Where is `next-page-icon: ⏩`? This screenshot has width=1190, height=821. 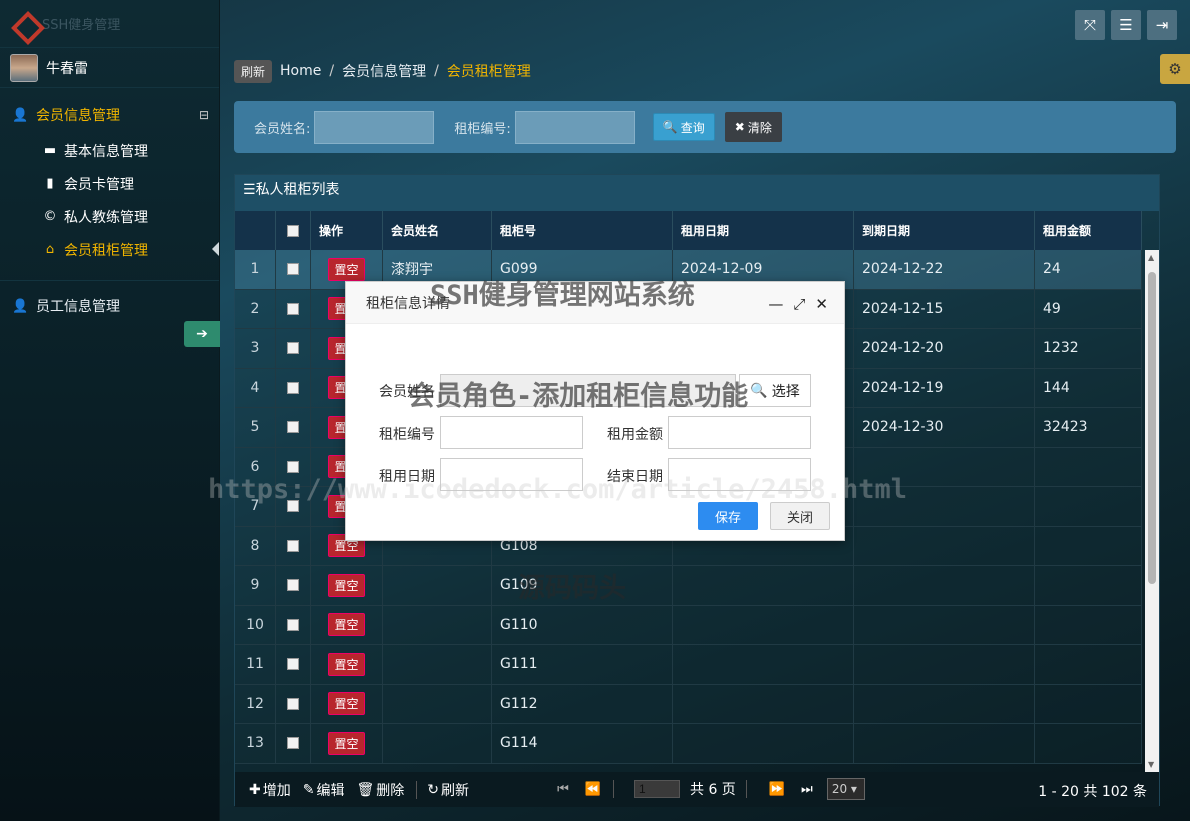 next-page-icon: ⏩ is located at coordinates (777, 789).